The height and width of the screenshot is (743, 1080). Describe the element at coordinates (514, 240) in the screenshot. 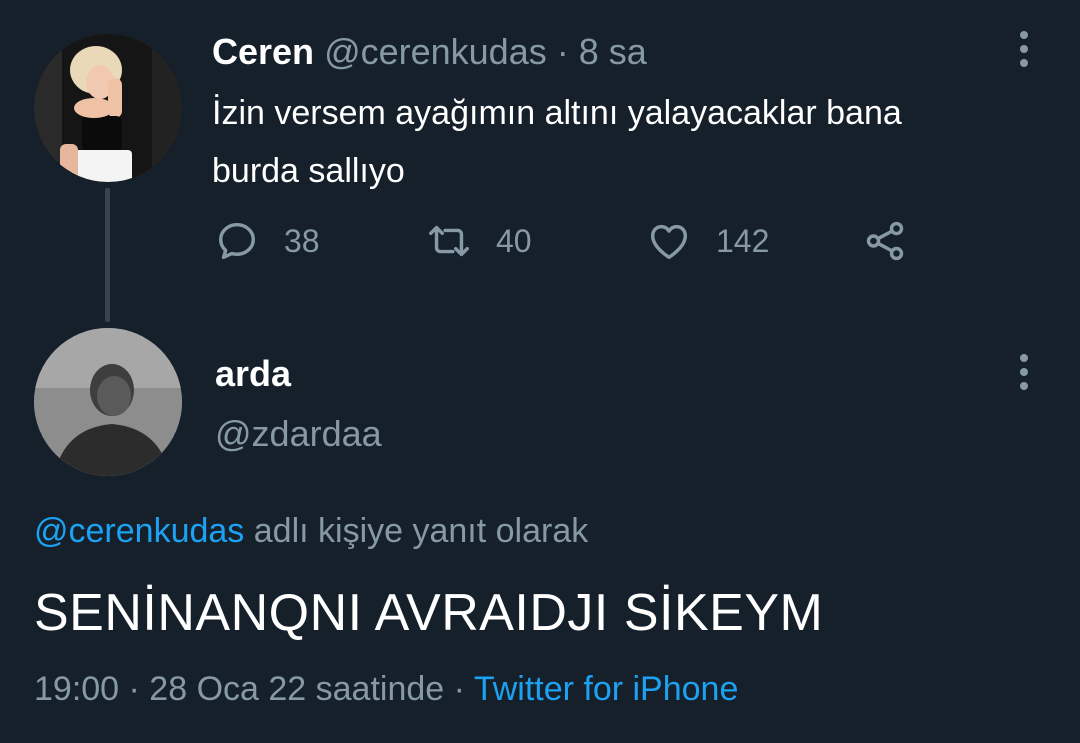

I see `retweet-count: 40` at that location.